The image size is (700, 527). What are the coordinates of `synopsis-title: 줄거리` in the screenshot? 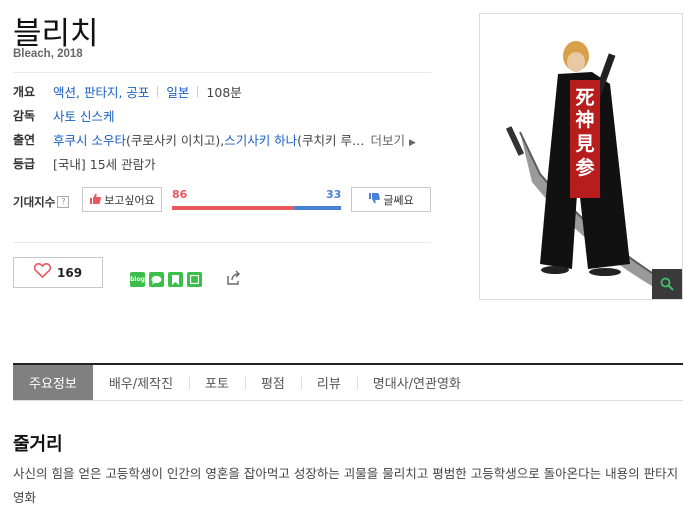 It's located at (38, 444).